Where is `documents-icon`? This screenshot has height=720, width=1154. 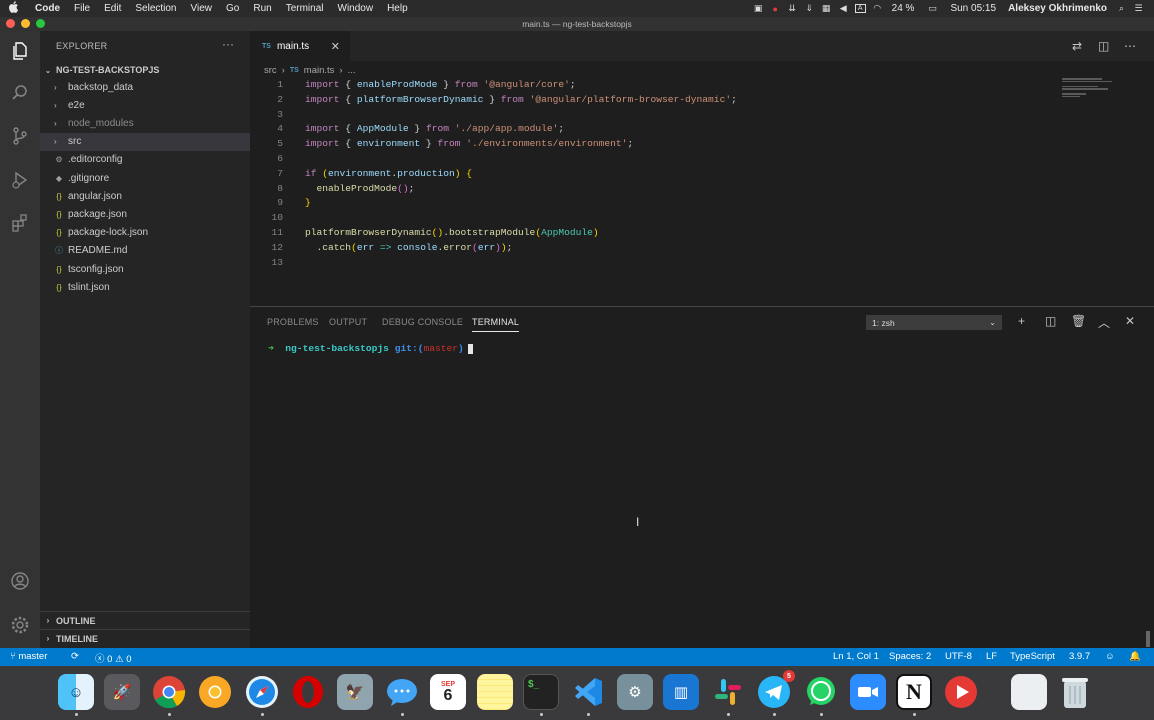
documents-icon is located at coordinates (1029, 692).